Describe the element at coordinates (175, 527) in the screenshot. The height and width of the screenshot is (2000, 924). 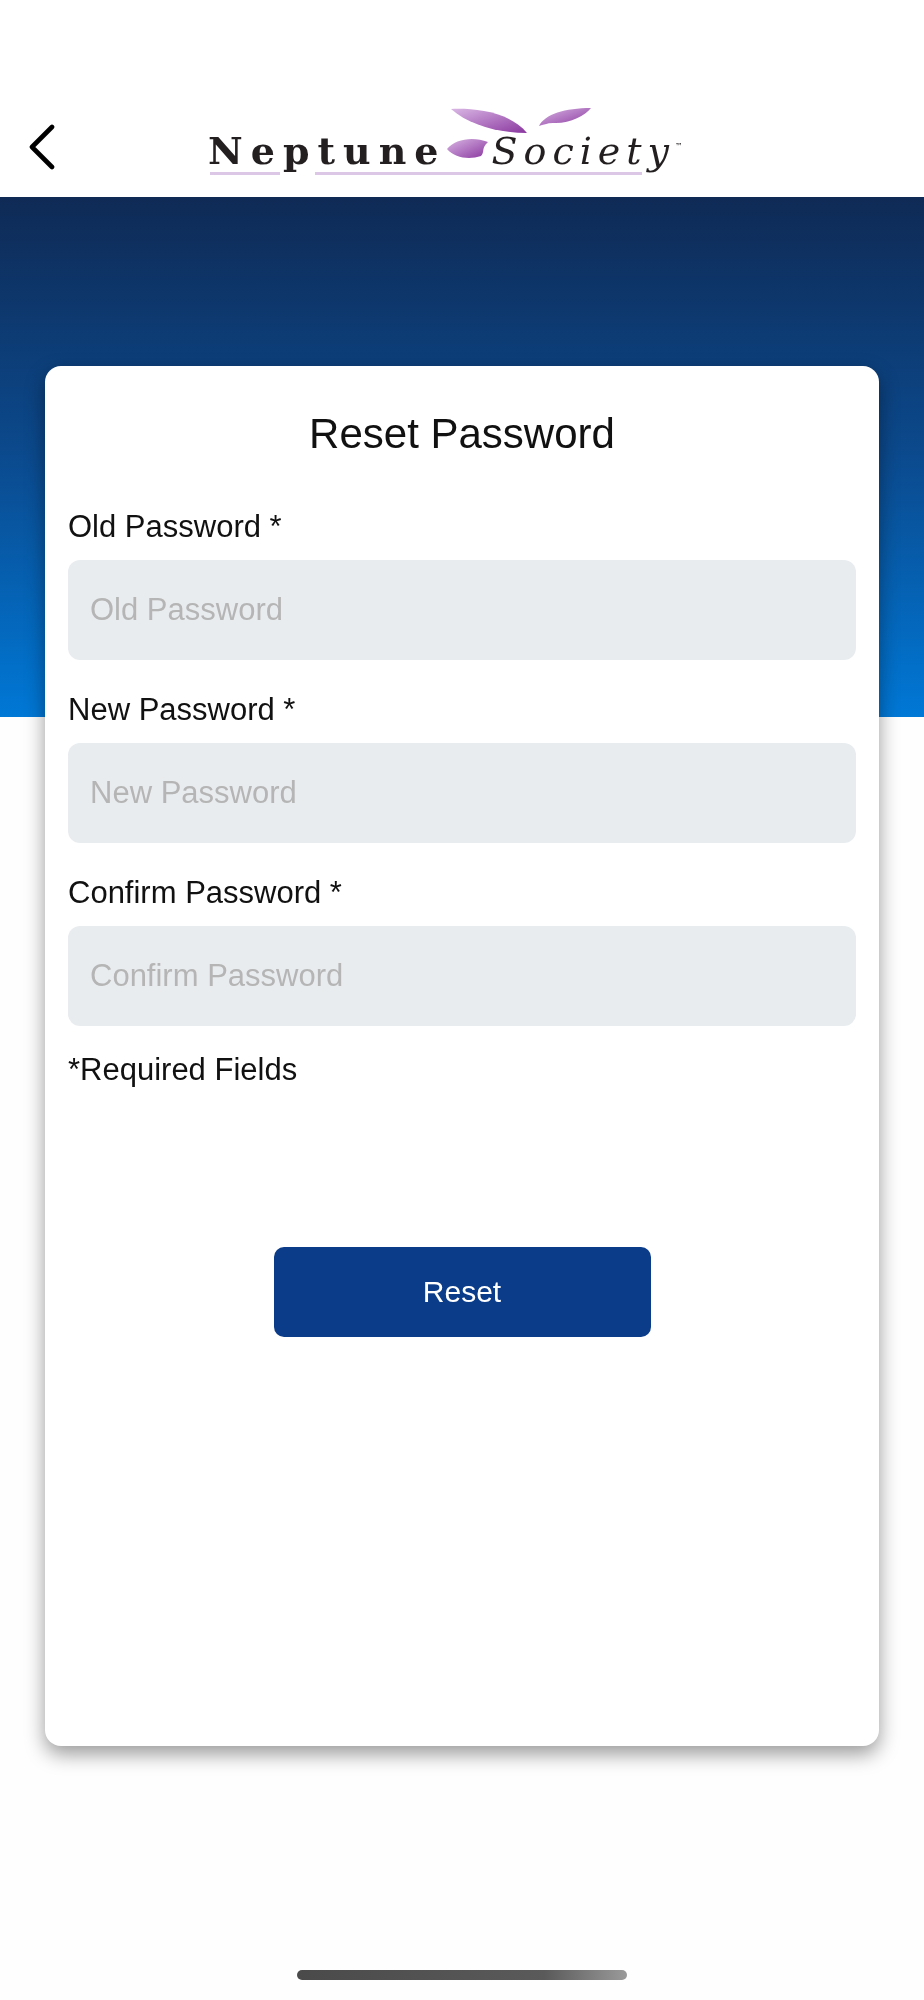
I see `field-label: Old Password *` at that location.